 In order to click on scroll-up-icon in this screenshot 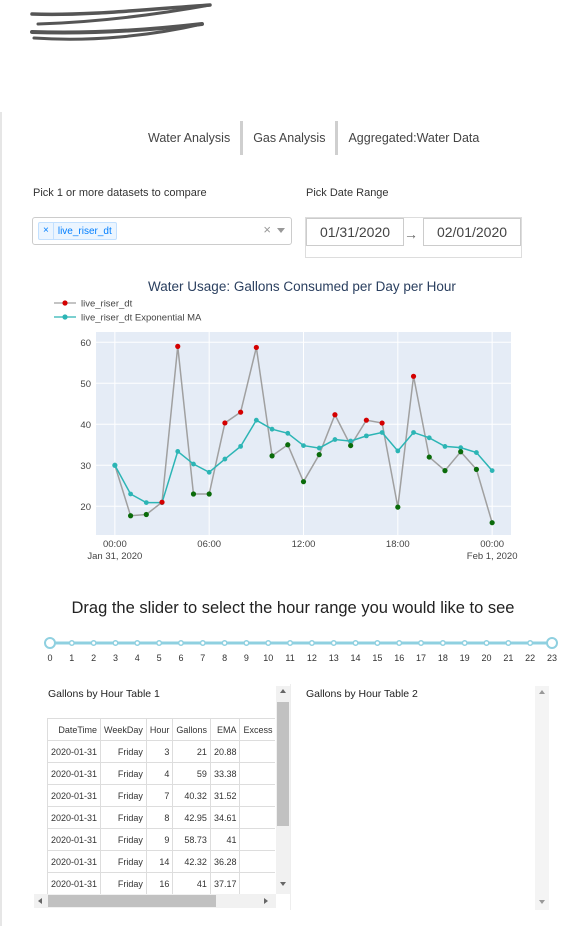, I will do `click(542, 692)`.